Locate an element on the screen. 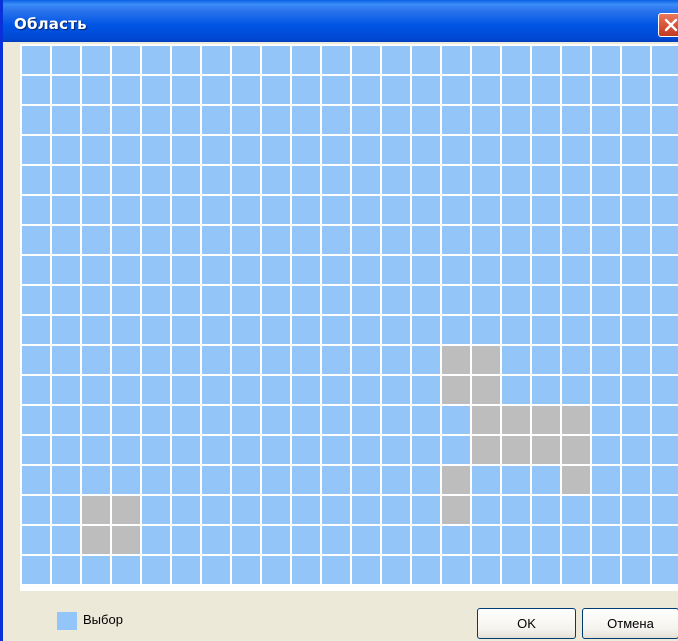  cancel-button: Отмена is located at coordinates (630, 623).